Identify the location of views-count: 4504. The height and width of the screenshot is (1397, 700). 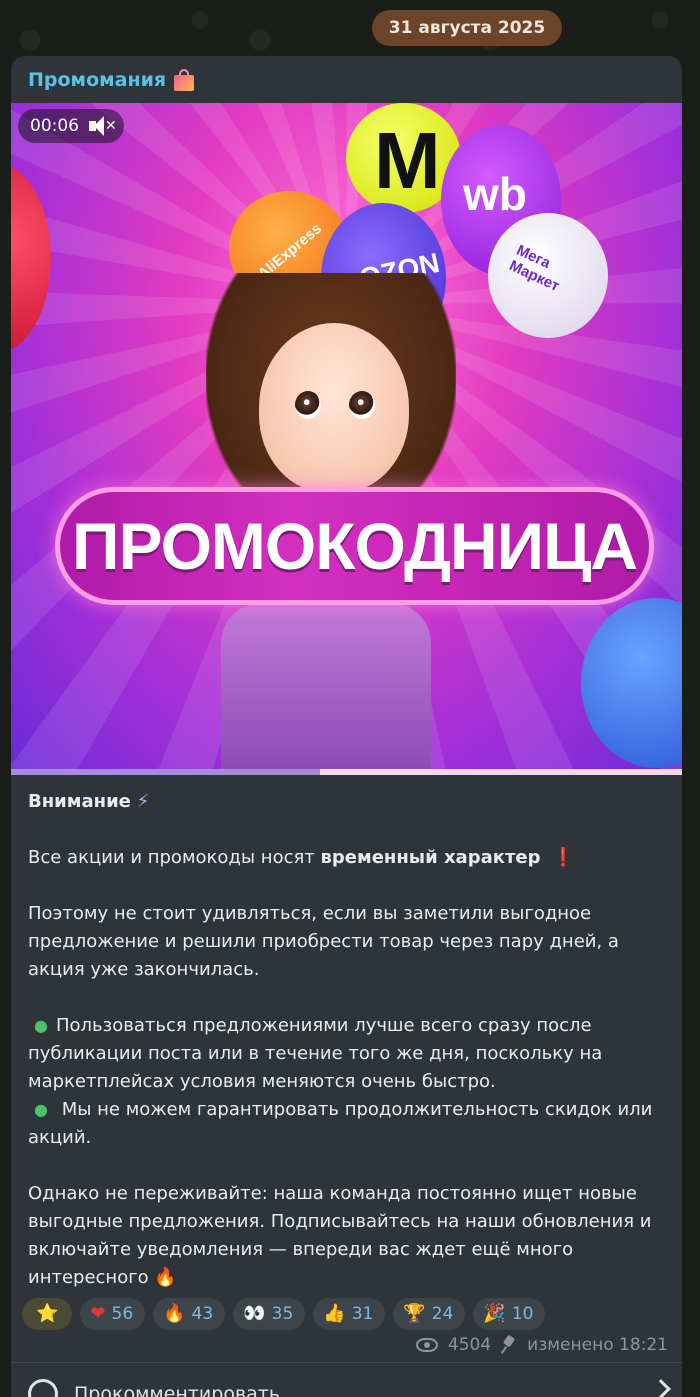
(469, 1345).